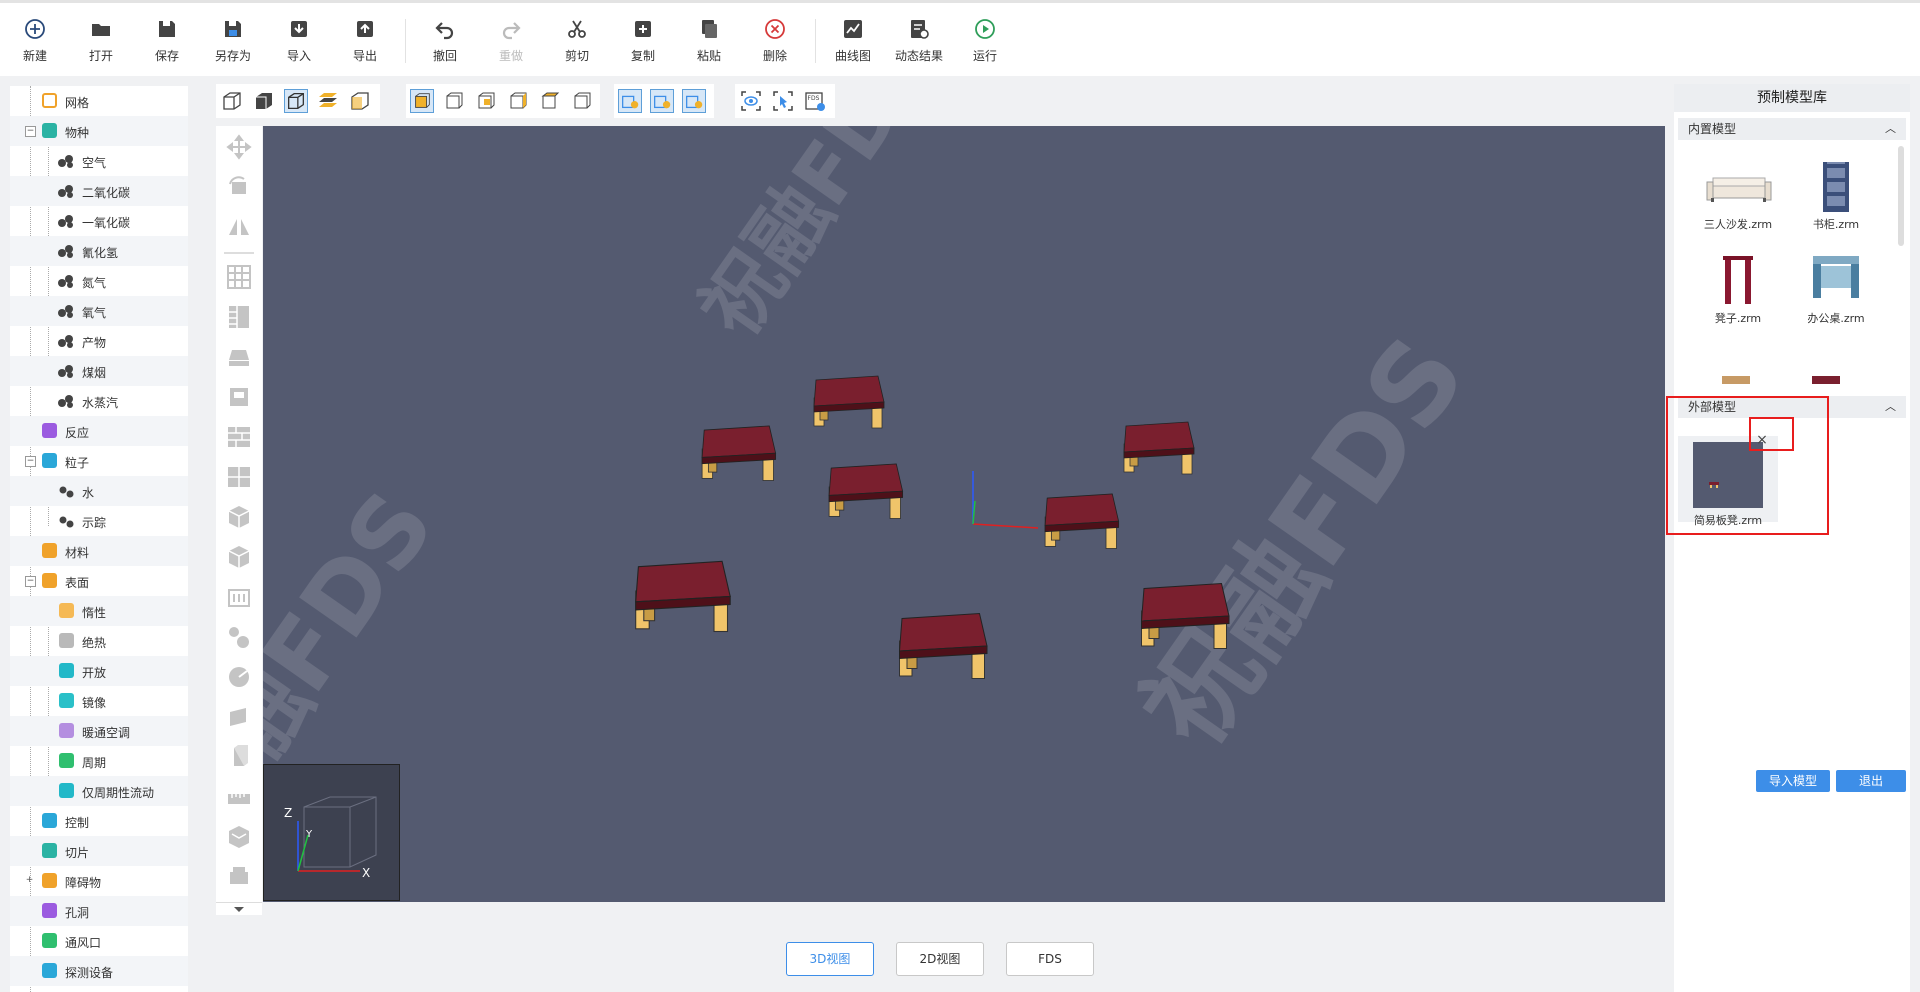 This screenshot has width=1920, height=992. Describe the element at coordinates (239, 227) in the screenshot. I see `mirror-icon` at that location.